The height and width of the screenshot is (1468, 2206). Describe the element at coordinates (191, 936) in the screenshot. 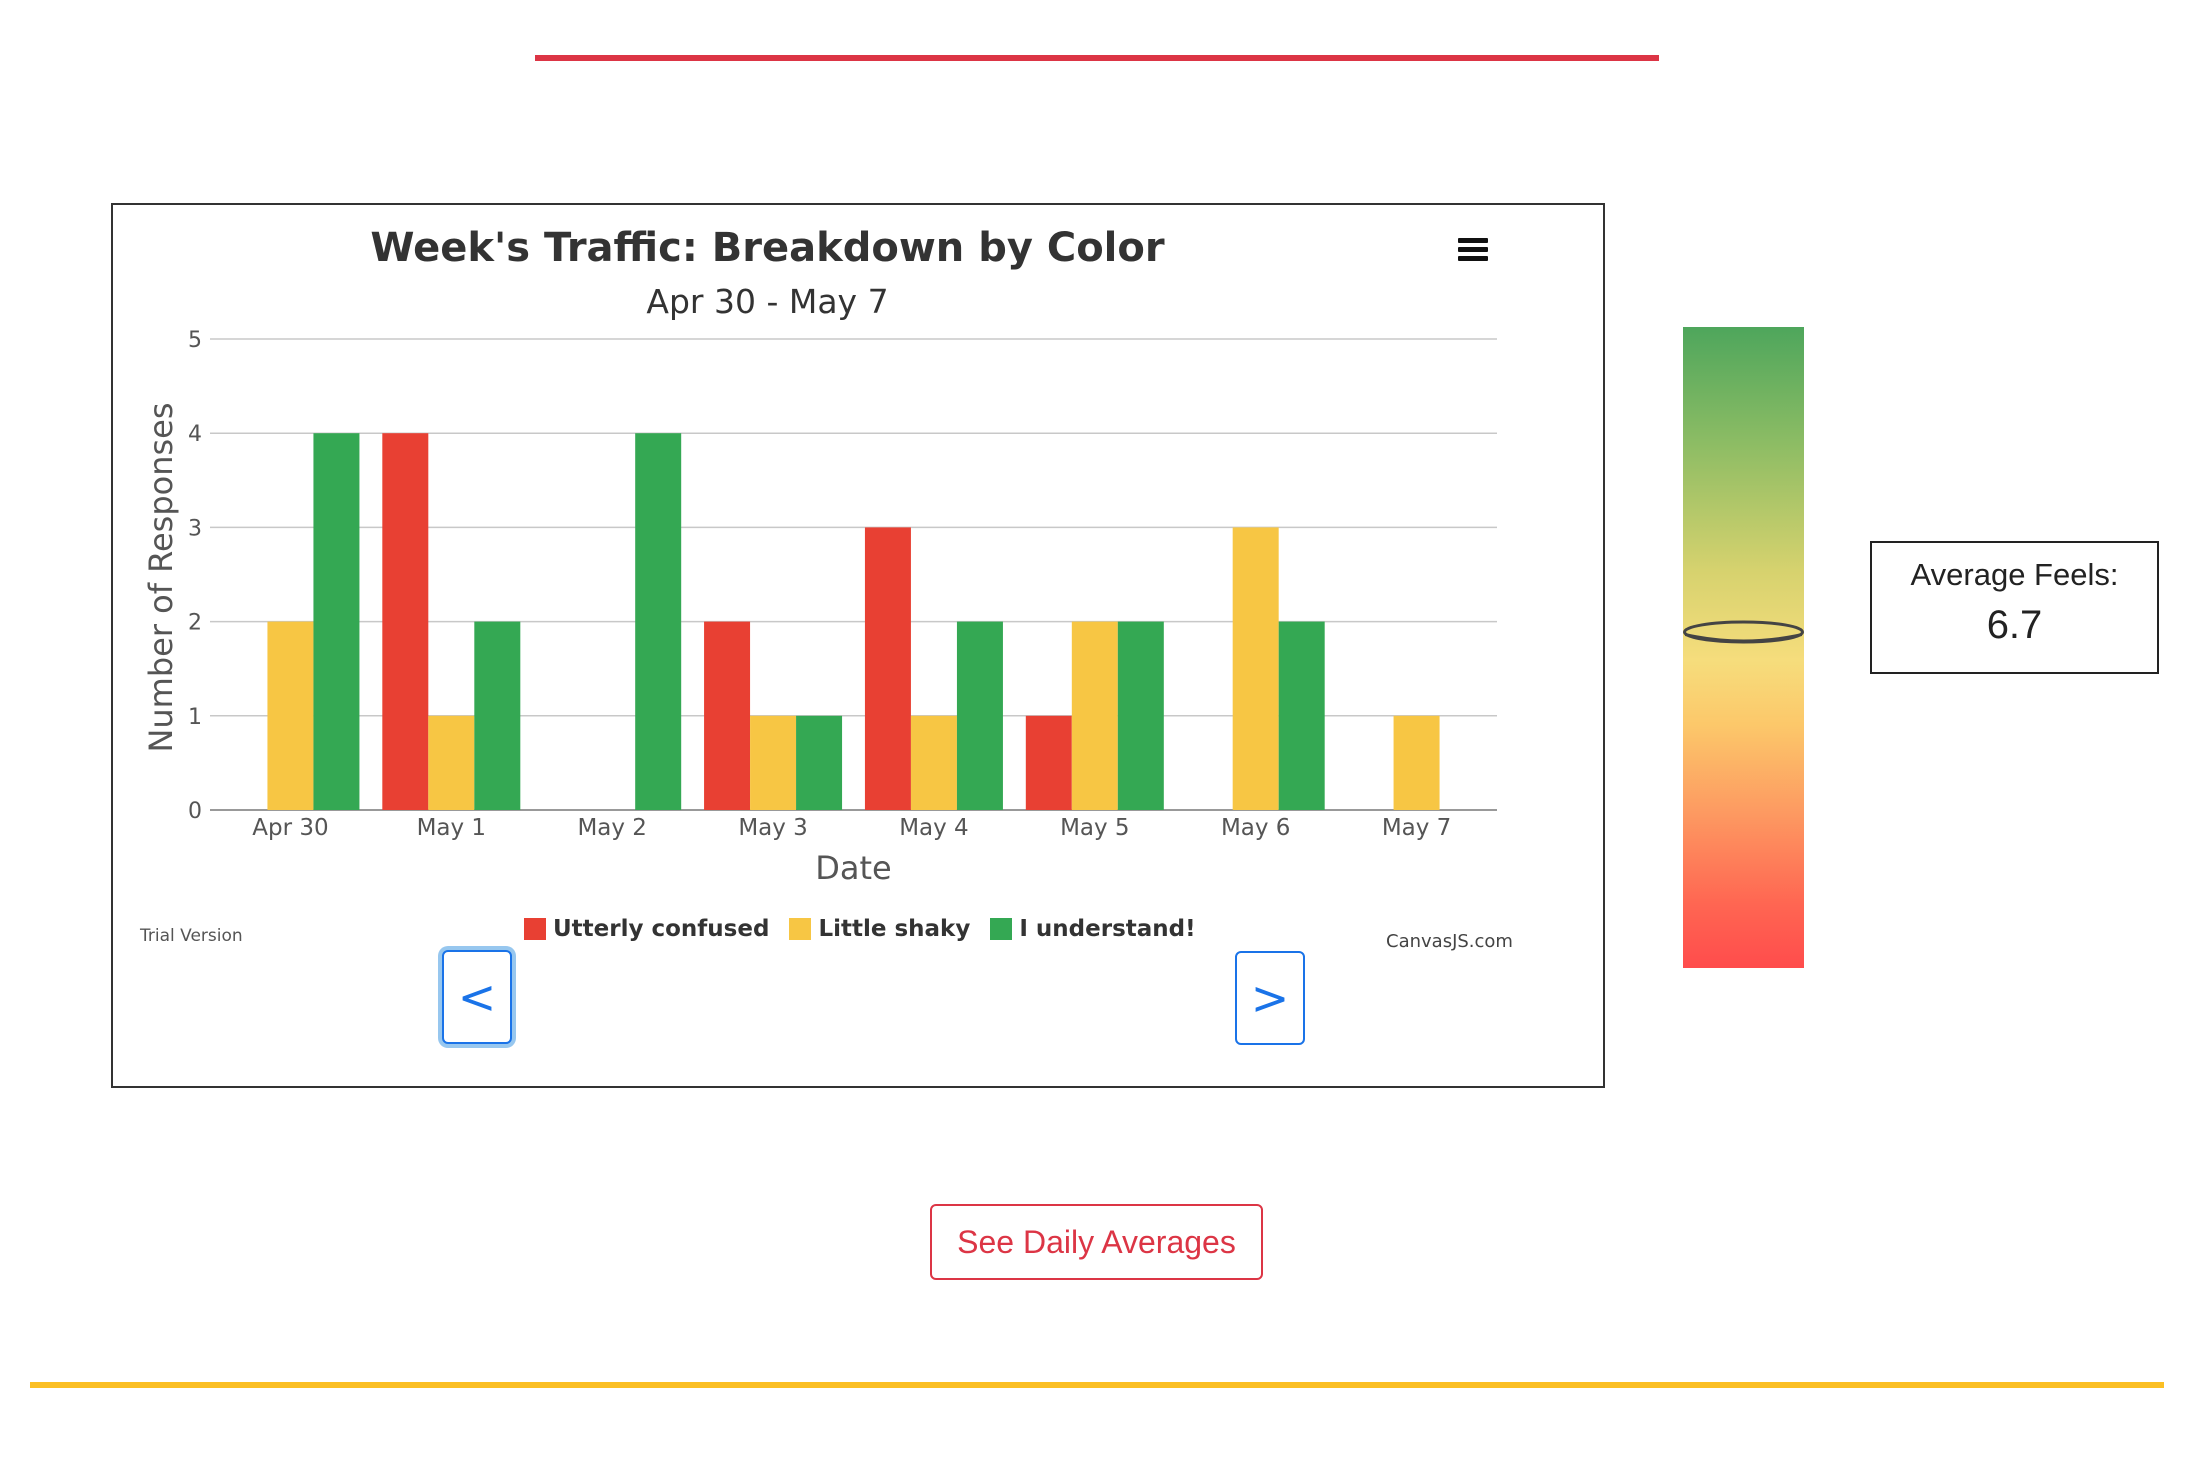

I see `trial-version-label: Trial Version` at that location.